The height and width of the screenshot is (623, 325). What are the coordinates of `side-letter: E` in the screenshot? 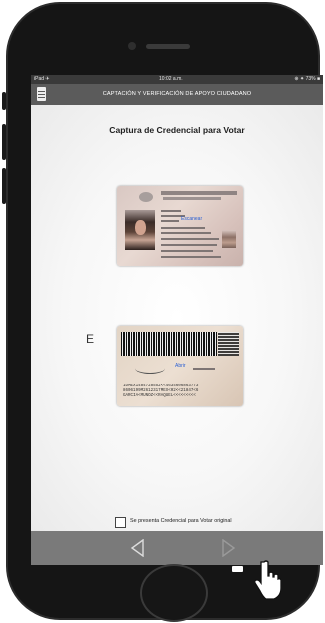 It's located at (90, 339).